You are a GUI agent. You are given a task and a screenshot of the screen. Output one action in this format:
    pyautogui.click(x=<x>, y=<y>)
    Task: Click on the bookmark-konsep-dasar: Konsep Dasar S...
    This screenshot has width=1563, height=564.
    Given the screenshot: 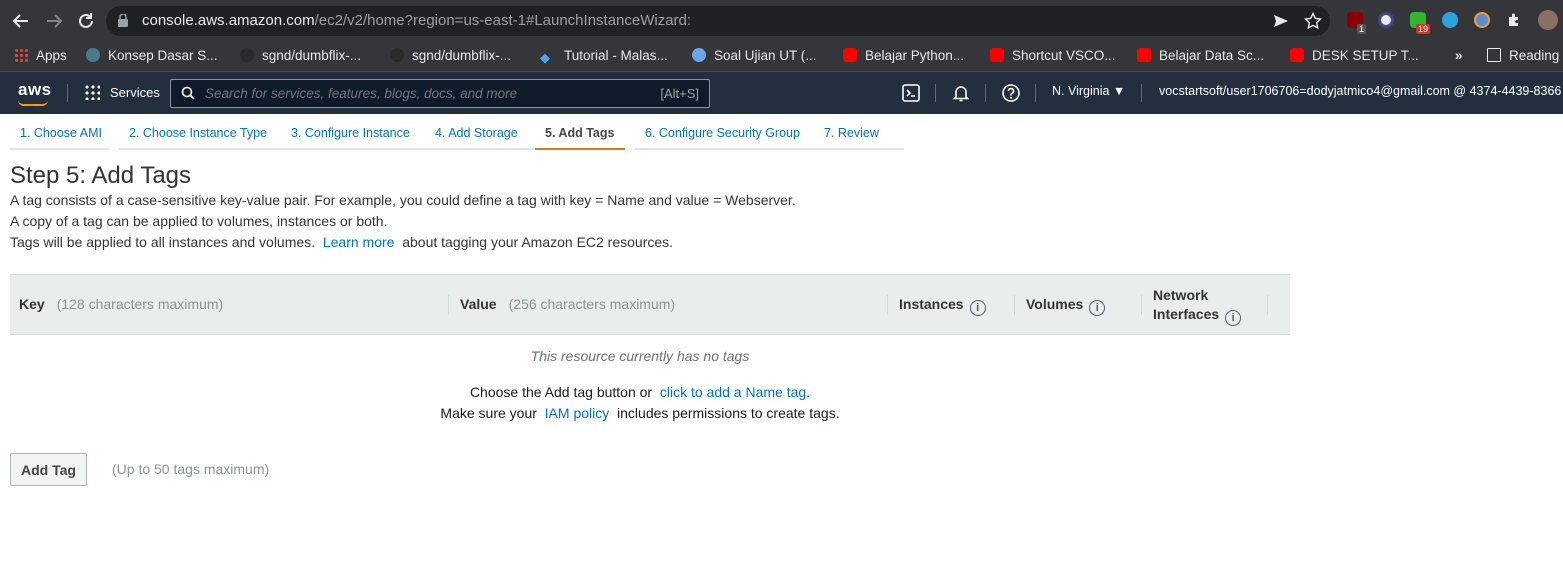 What is the action you would take?
    pyautogui.click(x=152, y=56)
    